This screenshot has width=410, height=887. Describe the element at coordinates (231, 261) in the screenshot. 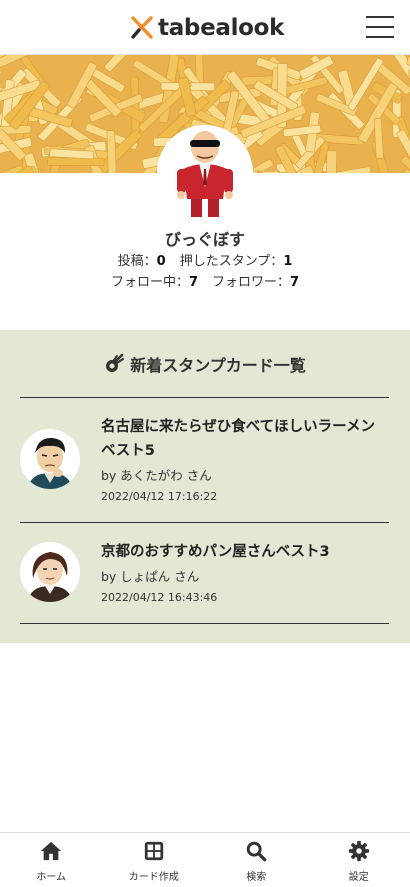

I see `stamps-label: 押したスタンプ：` at that location.